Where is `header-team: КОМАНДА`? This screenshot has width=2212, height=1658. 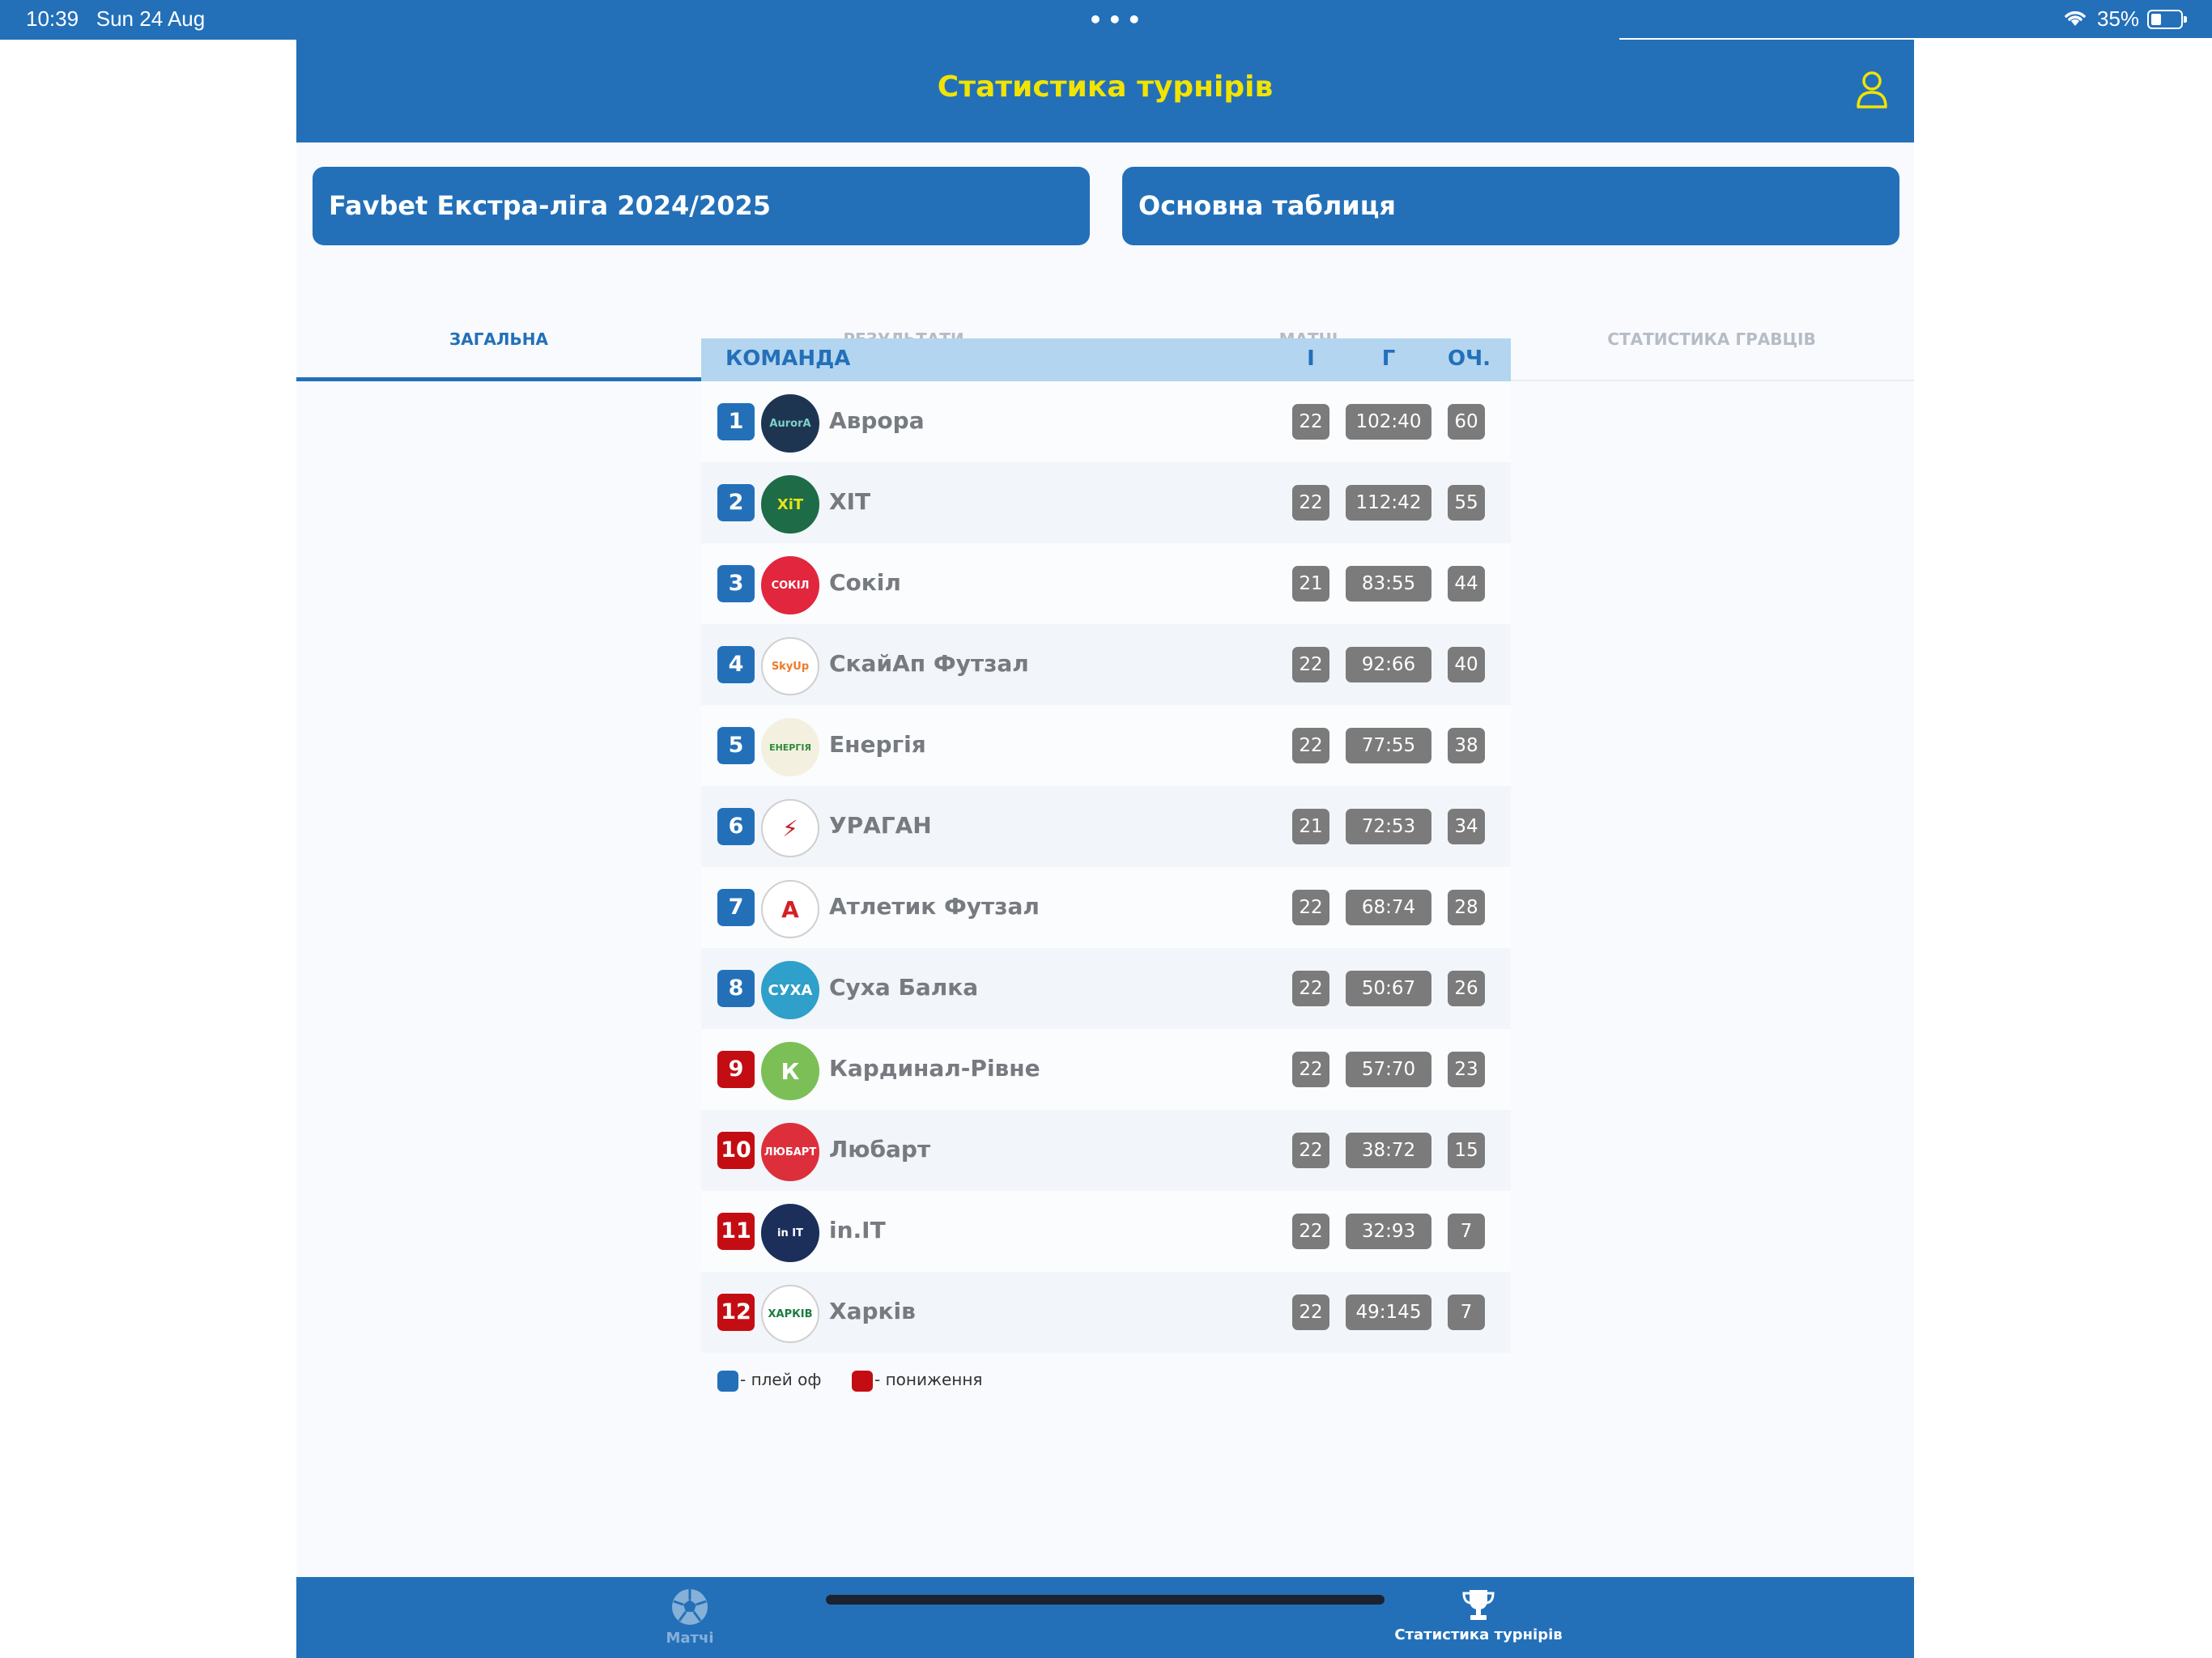
header-team: КОМАНДА is located at coordinates (788, 358).